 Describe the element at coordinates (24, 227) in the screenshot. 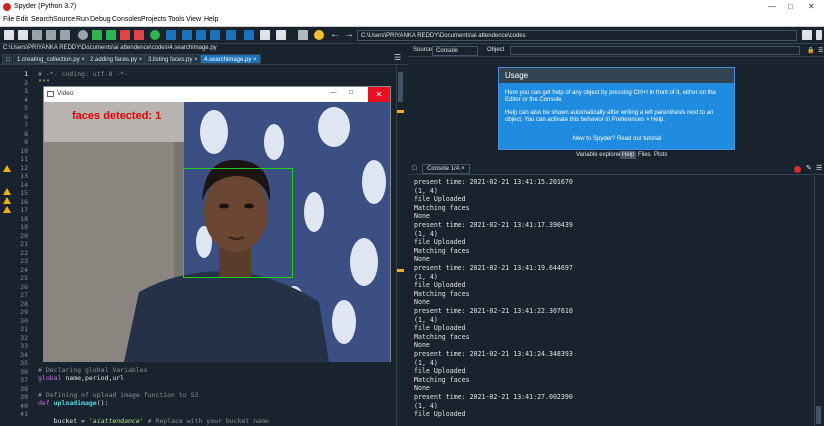

I see `line-number: 19` at that location.